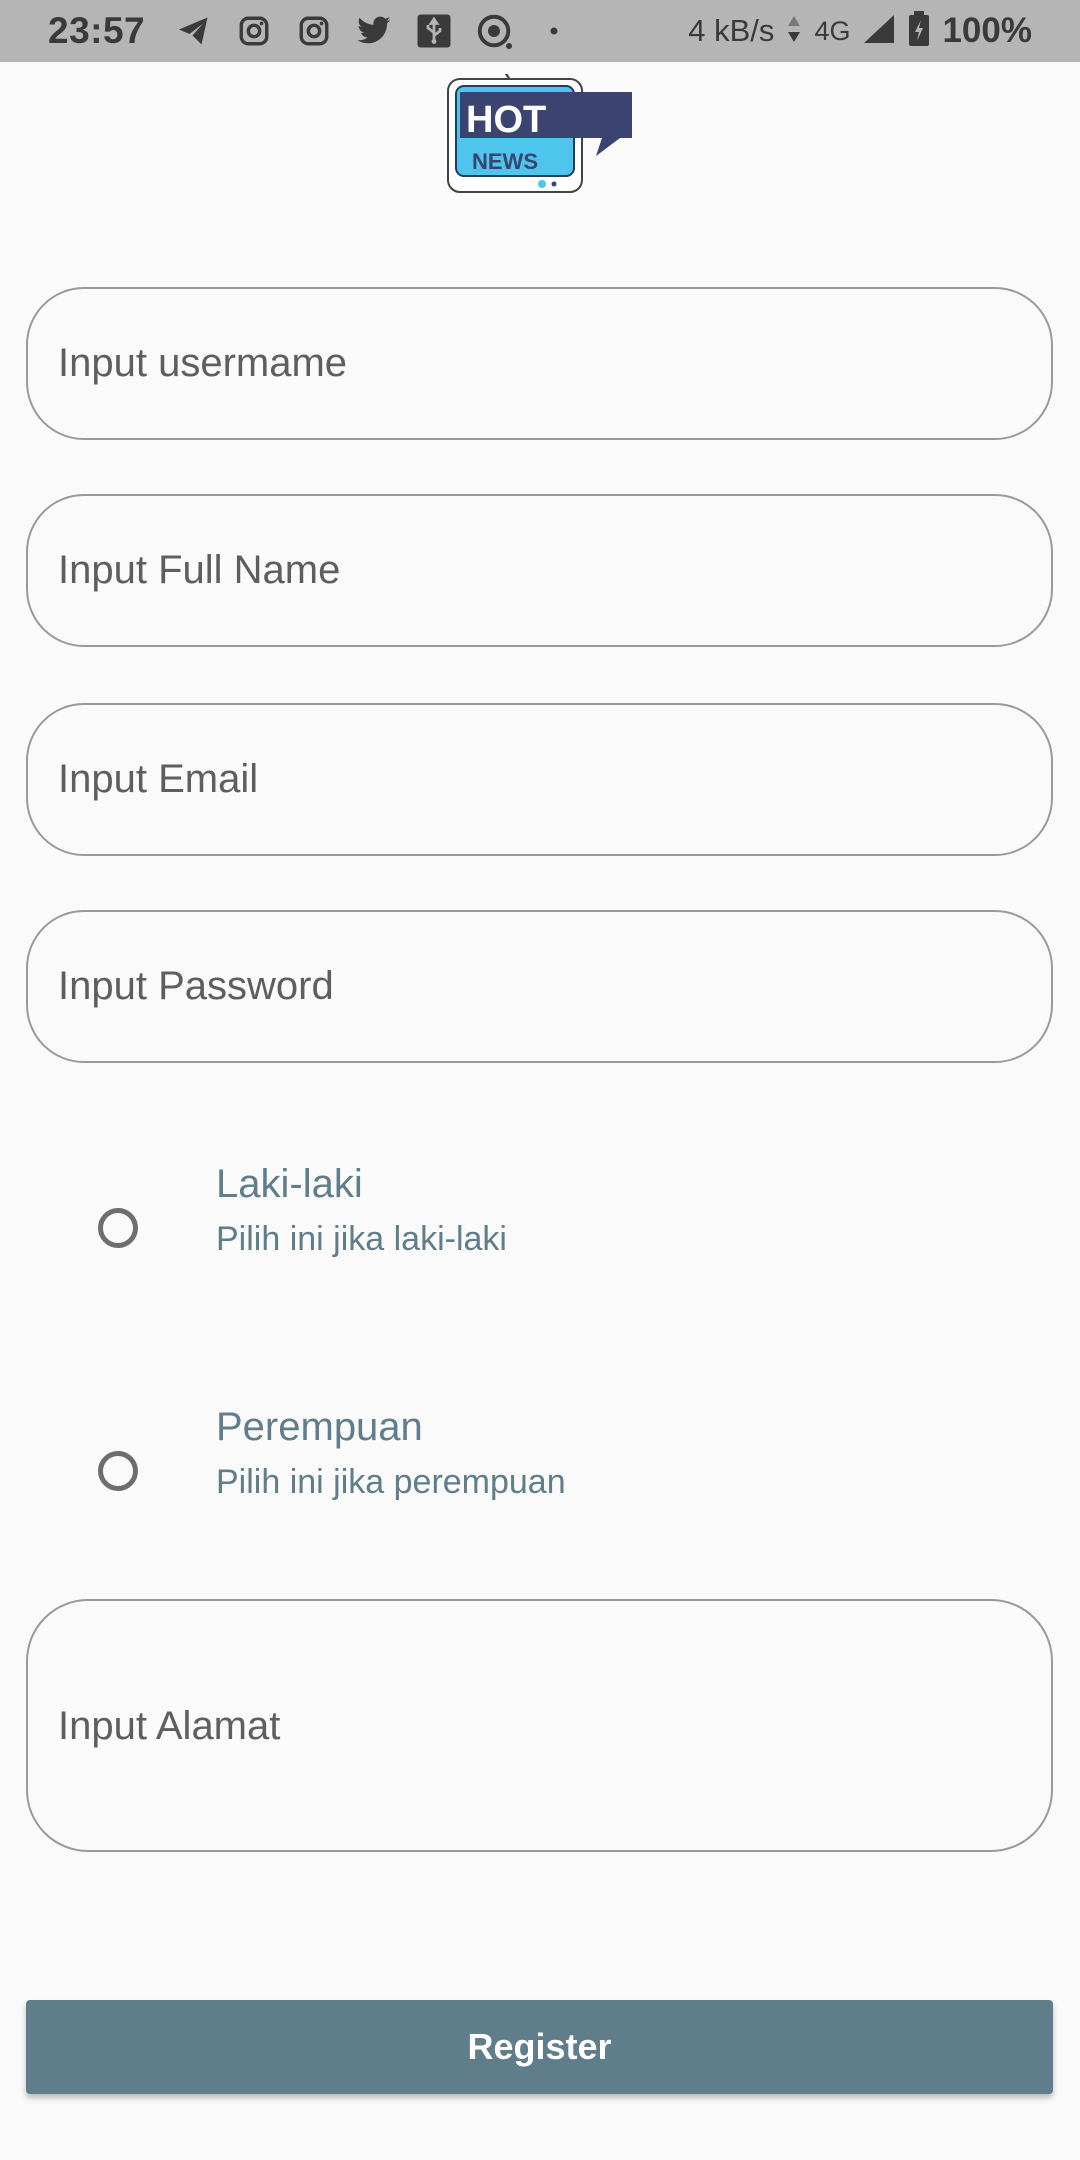  What do you see at coordinates (554, 31) in the screenshot?
I see `dot-icon` at bounding box center [554, 31].